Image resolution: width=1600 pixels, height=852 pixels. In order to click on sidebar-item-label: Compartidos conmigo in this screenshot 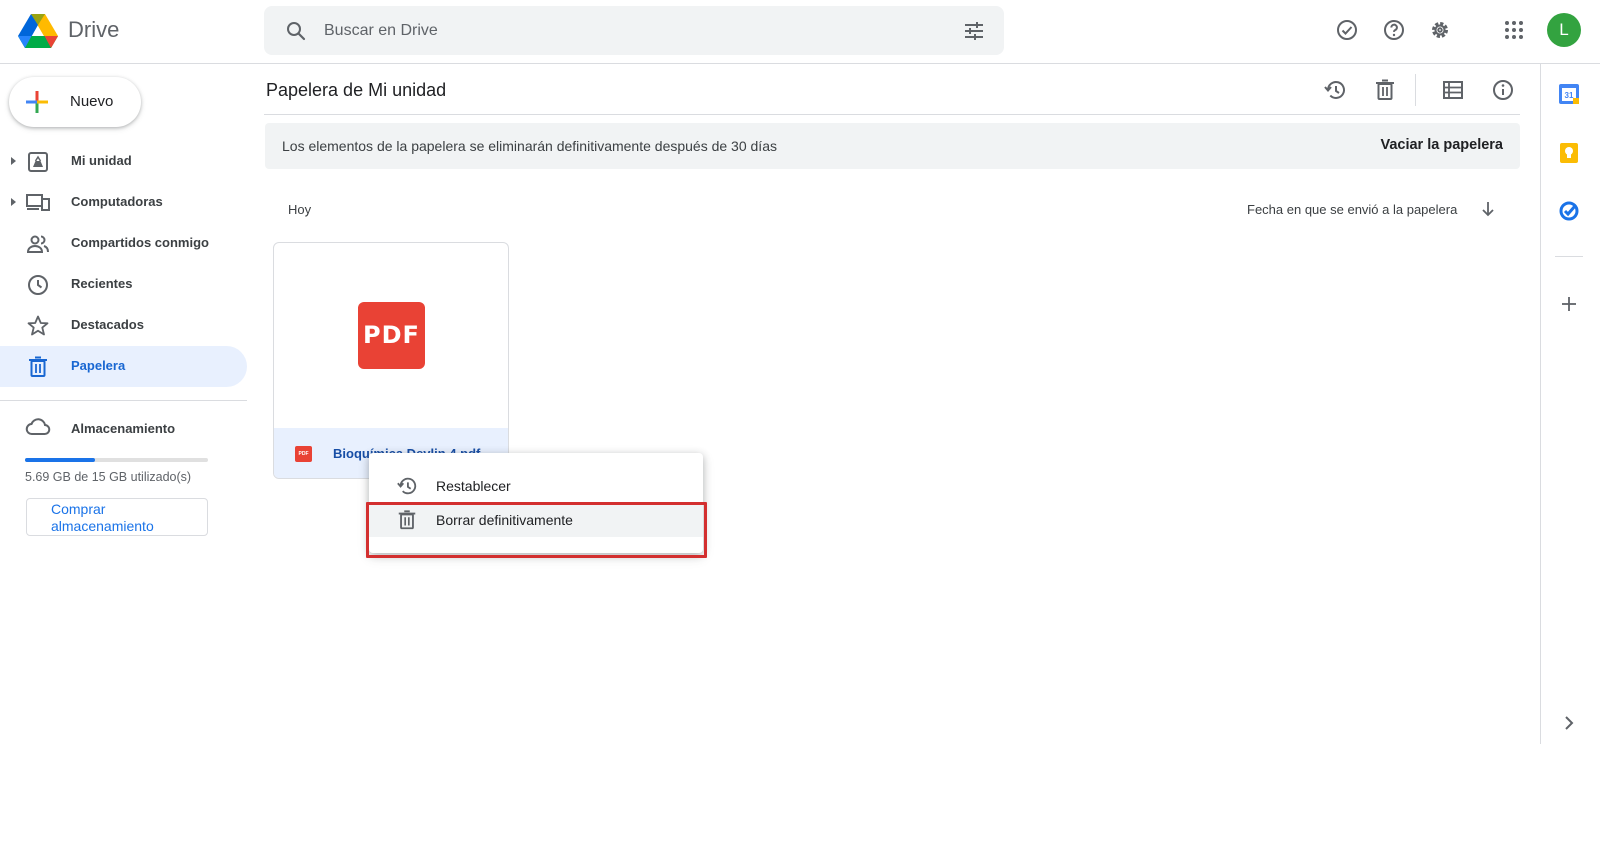, I will do `click(140, 242)`.